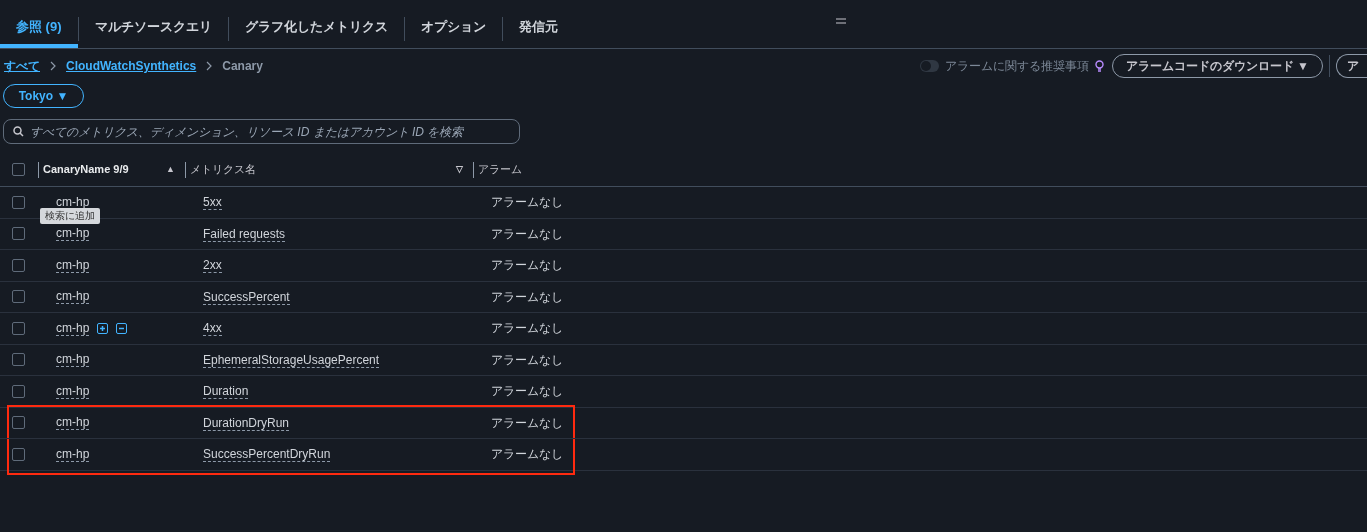  Describe the element at coordinates (929, 66) in the screenshot. I see `toggle-switch` at that location.